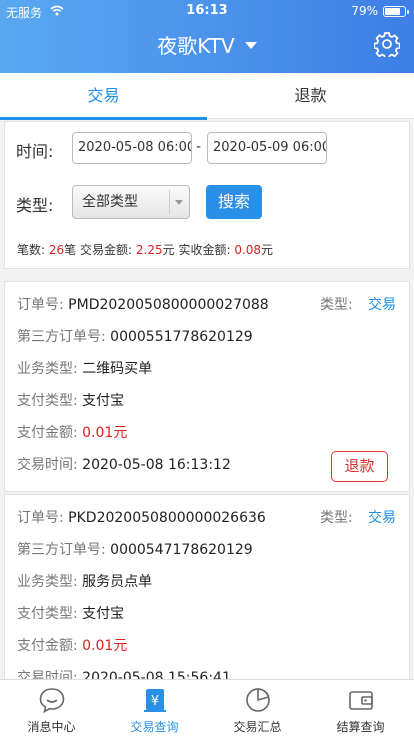  I want to click on chat-bubble-icon, so click(52, 701).